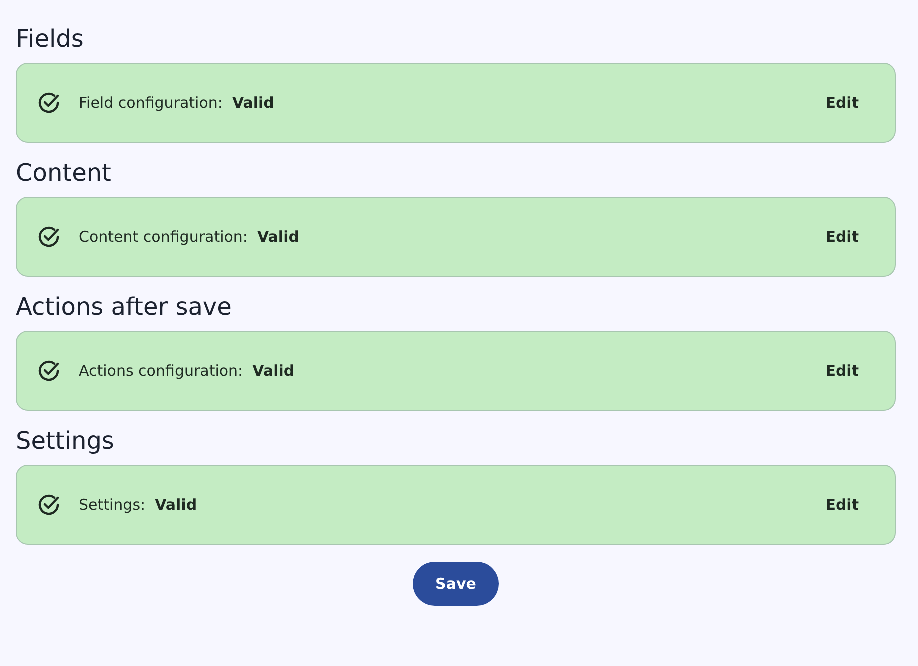 The width and height of the screenshot is (918, 666). What do you see at coordinates (64, 173) in the screenshot?
I see `section-heading: Content` at bounding box center [64, 173].